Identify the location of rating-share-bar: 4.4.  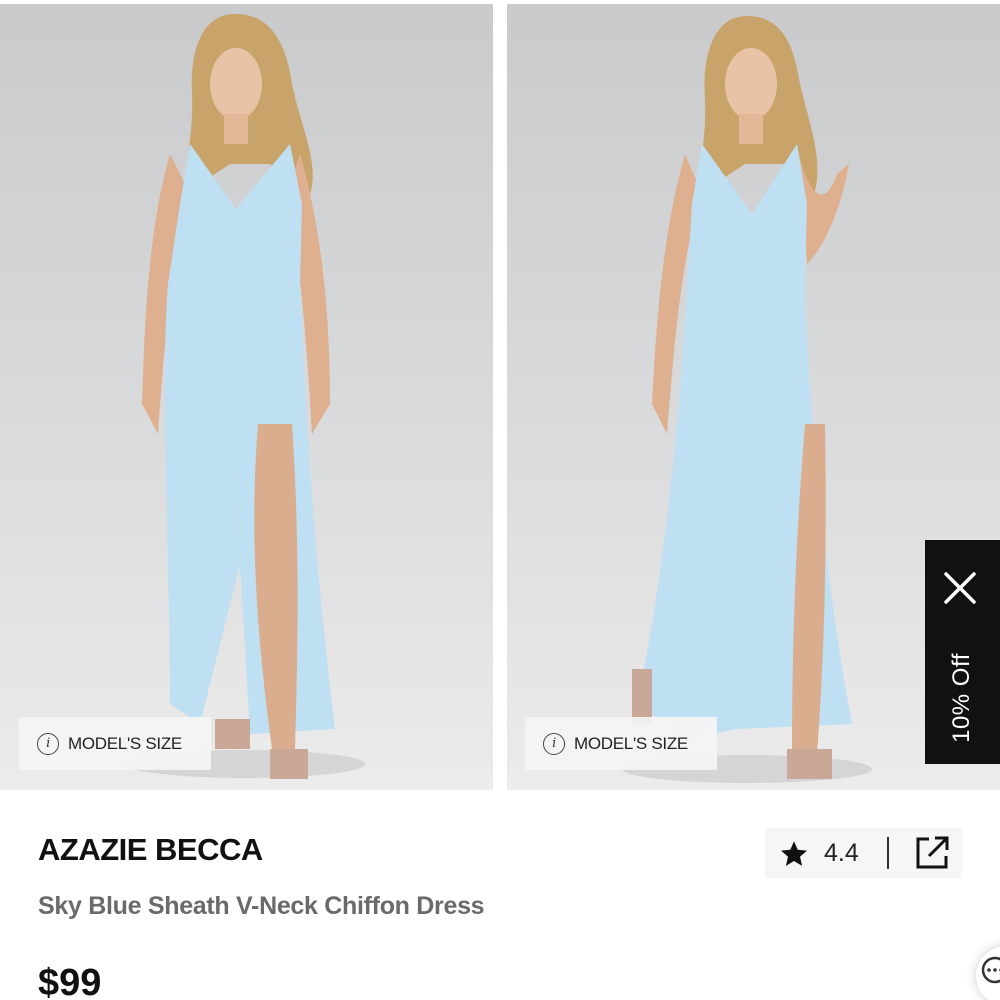
(863, 853).